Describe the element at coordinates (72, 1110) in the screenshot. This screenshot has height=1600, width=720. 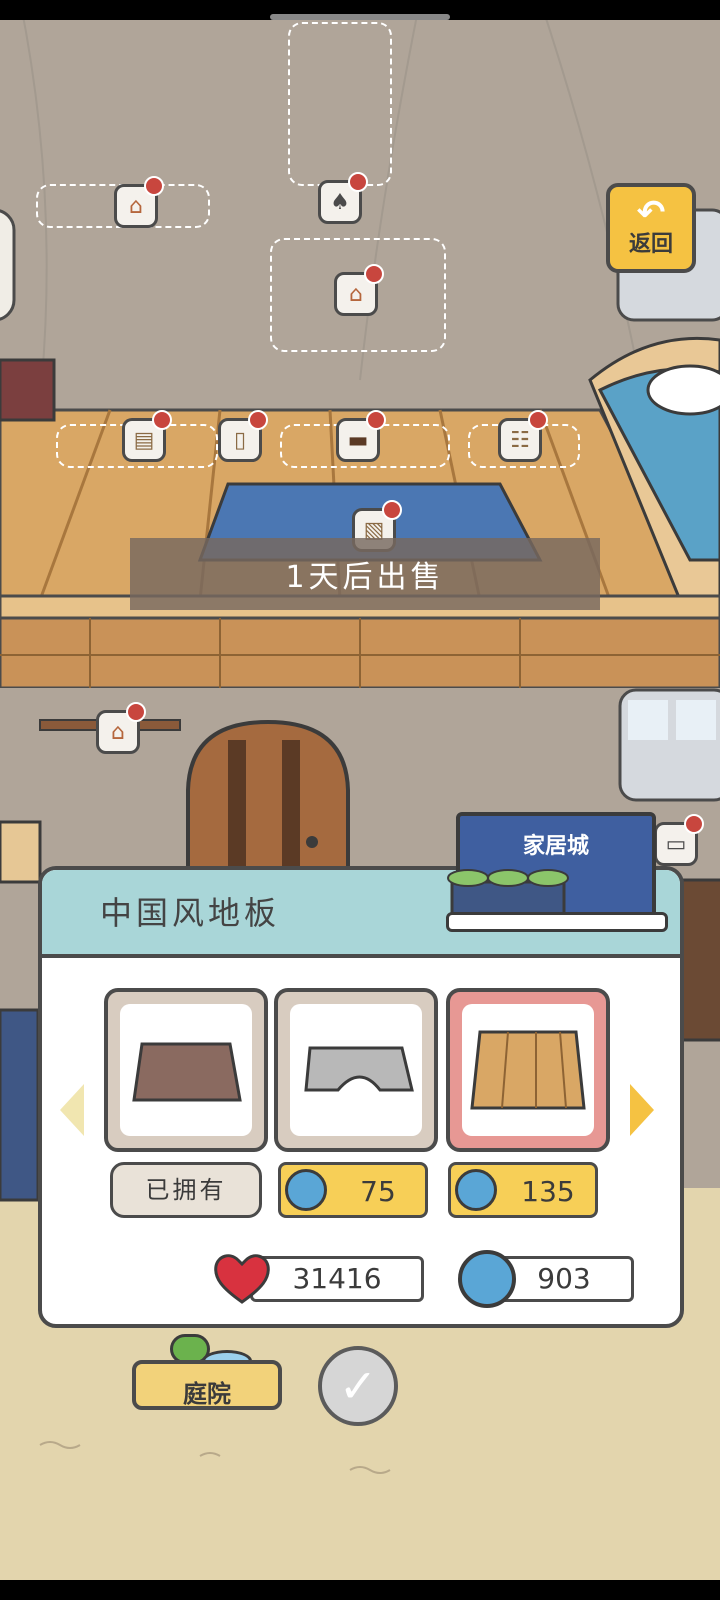
I see `prev-page-arrow-icon` at that location.